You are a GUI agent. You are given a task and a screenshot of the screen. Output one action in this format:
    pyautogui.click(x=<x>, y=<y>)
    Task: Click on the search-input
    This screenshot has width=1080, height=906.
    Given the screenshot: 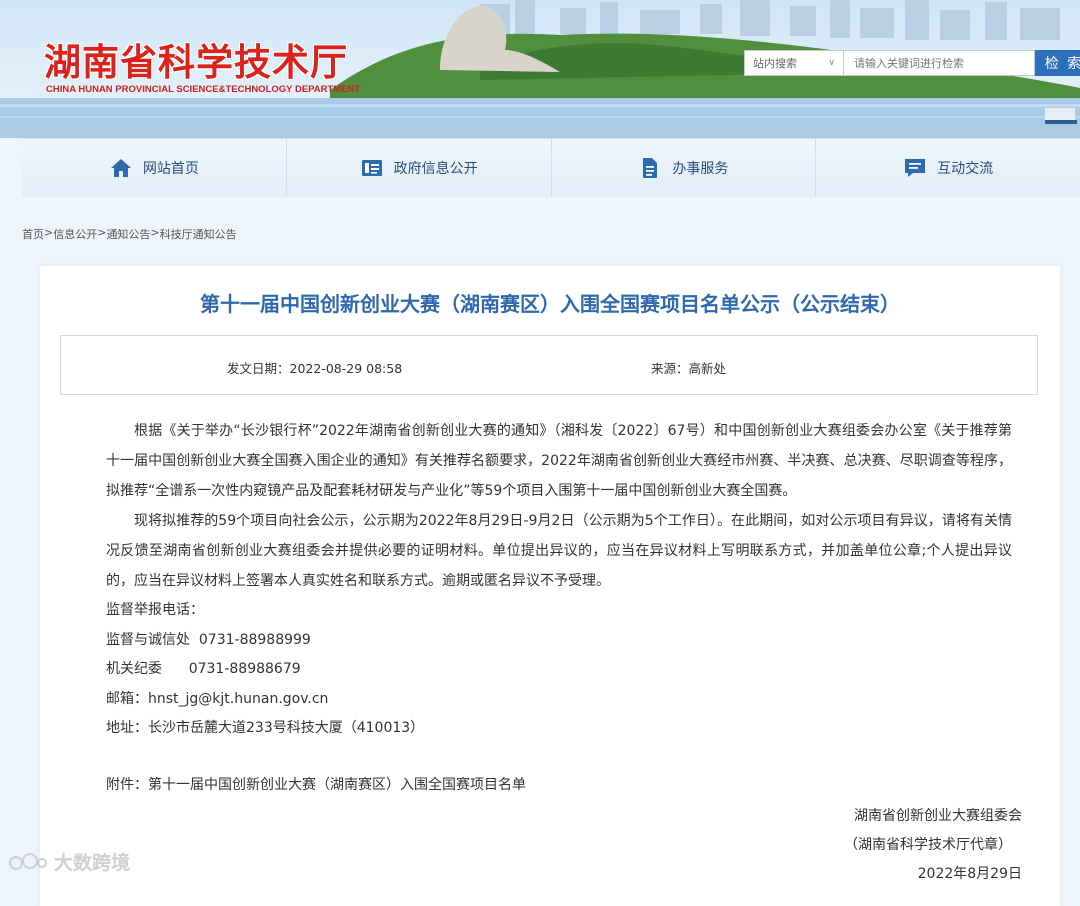 What is the action you would take?
    pyautogui.click(x=939, y=63)
    